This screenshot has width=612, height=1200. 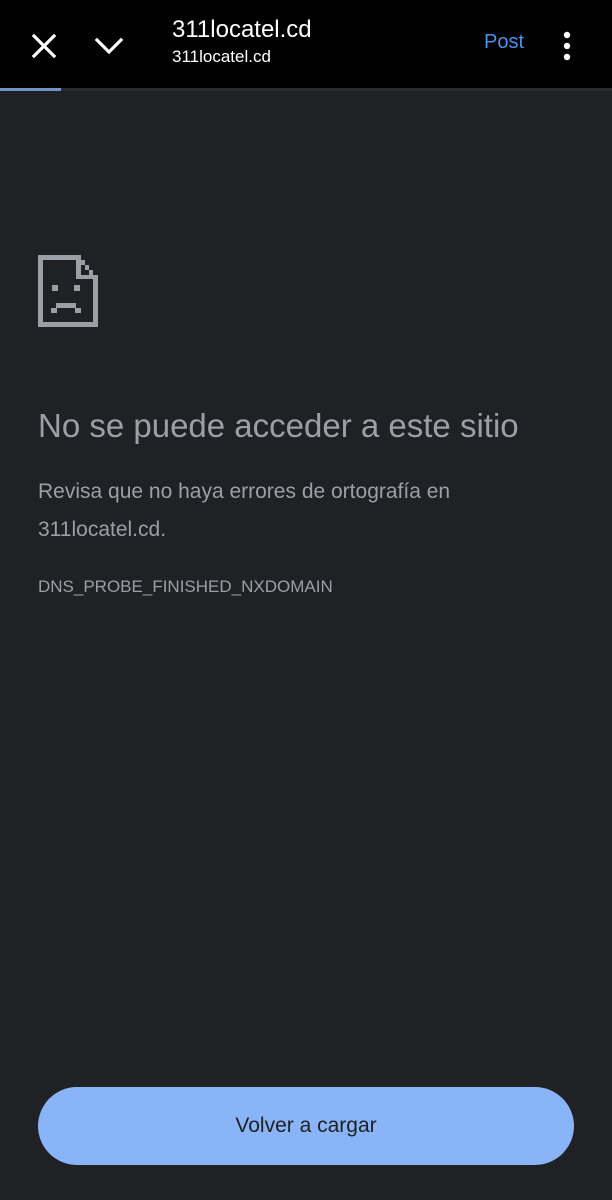 I want to click on post-button: Post, so click(x=504, y=42).